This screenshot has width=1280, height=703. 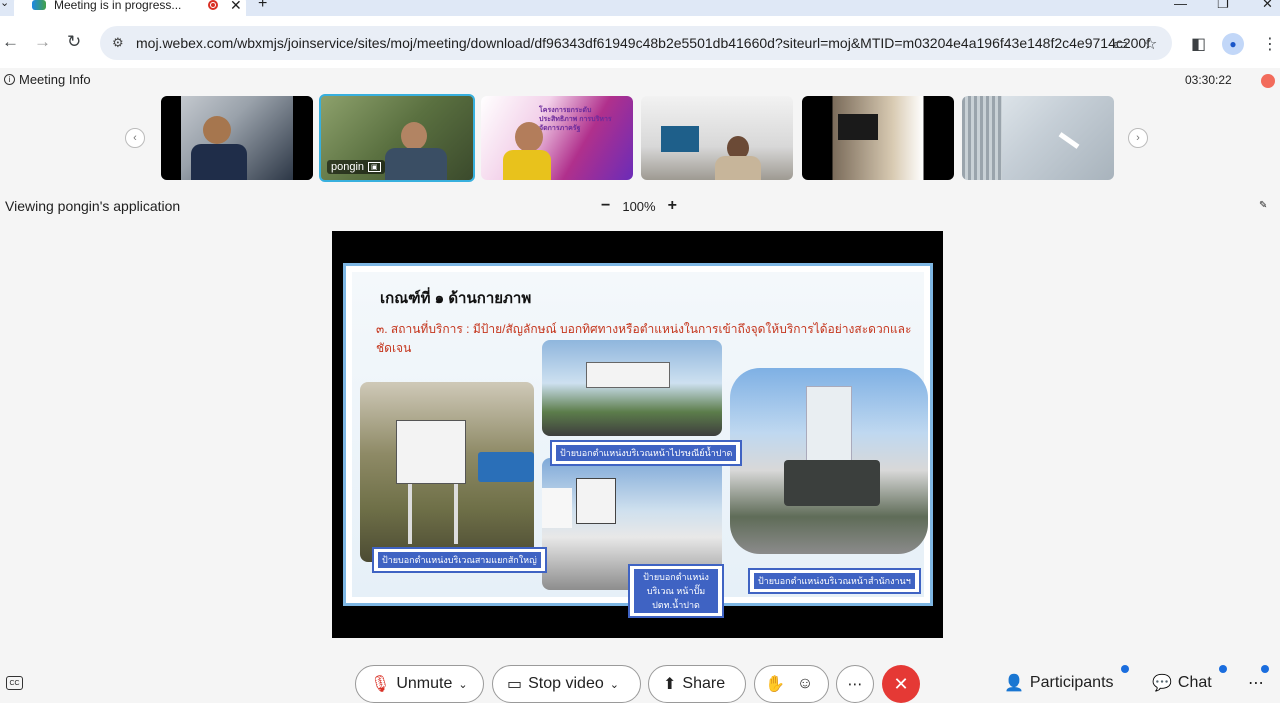 What do you see at coordinates (1270, 44) in the screenshot?
I see `browser-menu-icon: ⋮` at bounding box center [1270, 44].